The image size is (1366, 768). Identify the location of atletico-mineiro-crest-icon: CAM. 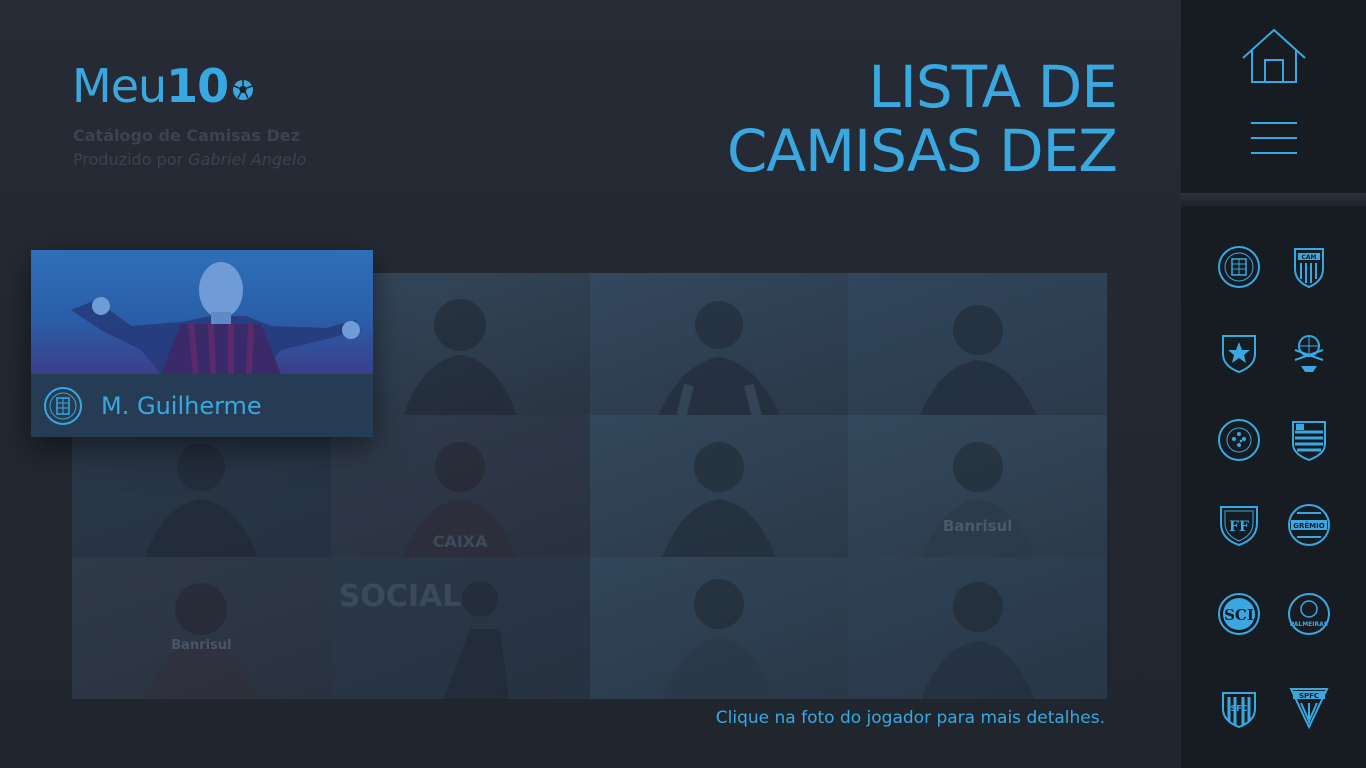
(1309, 267).